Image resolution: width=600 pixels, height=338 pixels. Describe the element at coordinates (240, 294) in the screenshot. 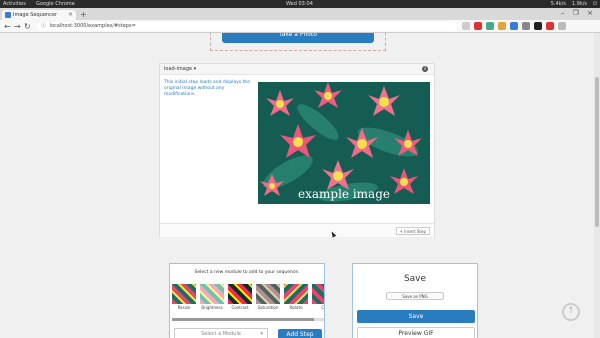

I see `module-contrast-icon` at that location.